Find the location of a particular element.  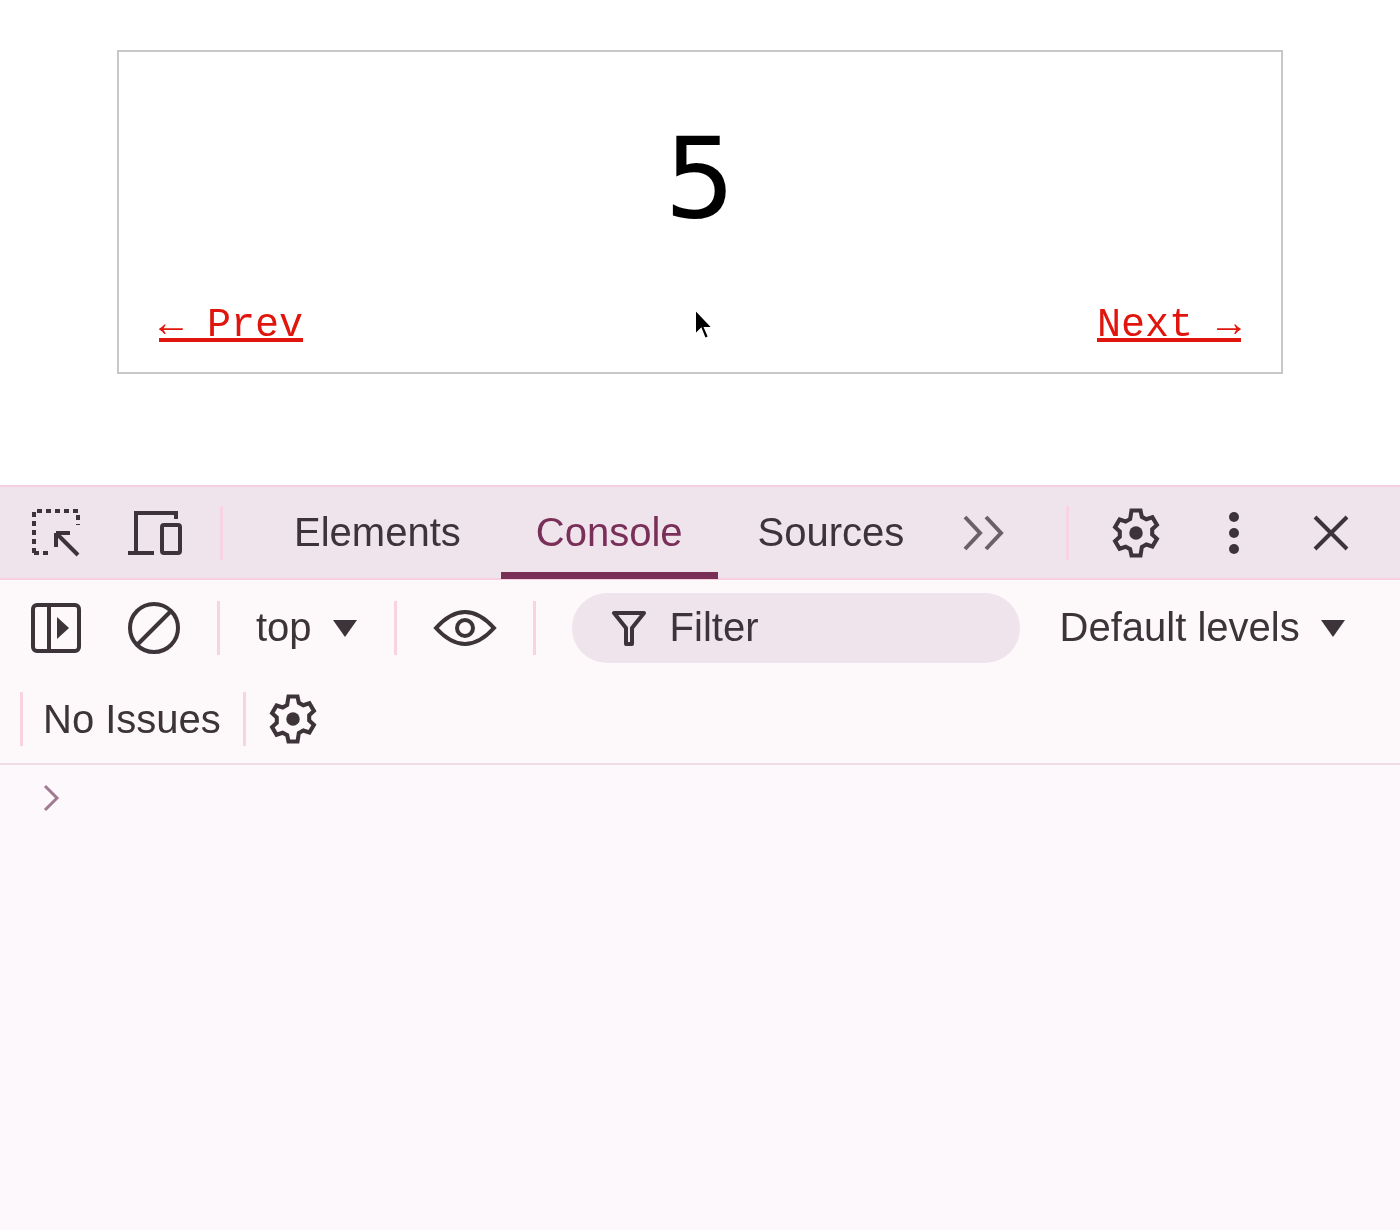

issues-button: No Issues is located at coordinates (132, 719).